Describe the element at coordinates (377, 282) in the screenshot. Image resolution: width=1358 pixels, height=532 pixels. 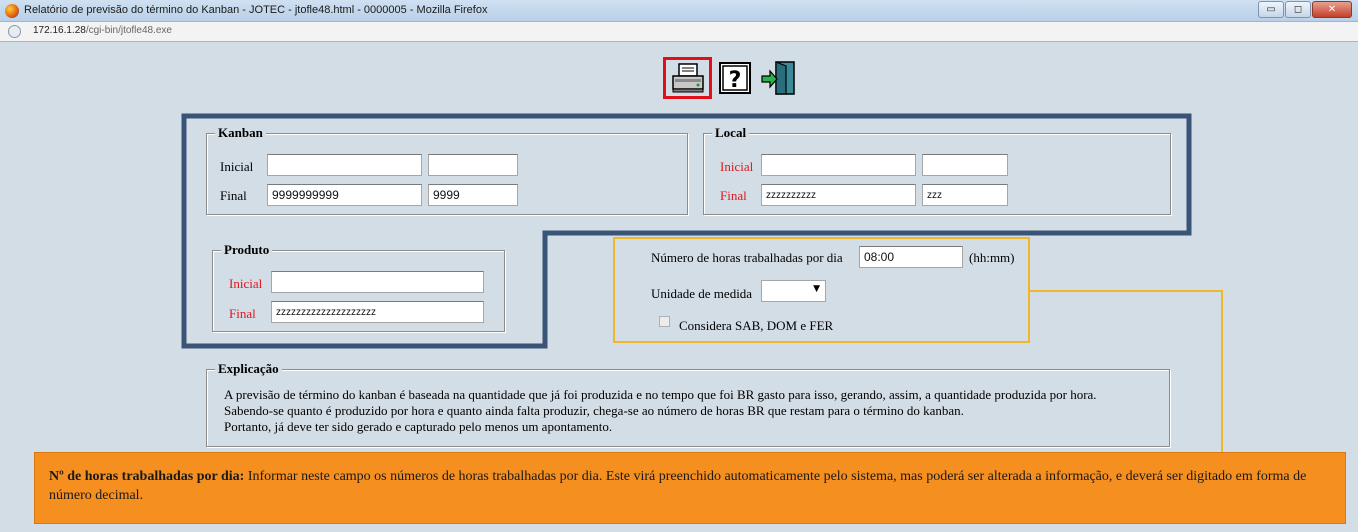
I see `produto-inicial-field` at that location.